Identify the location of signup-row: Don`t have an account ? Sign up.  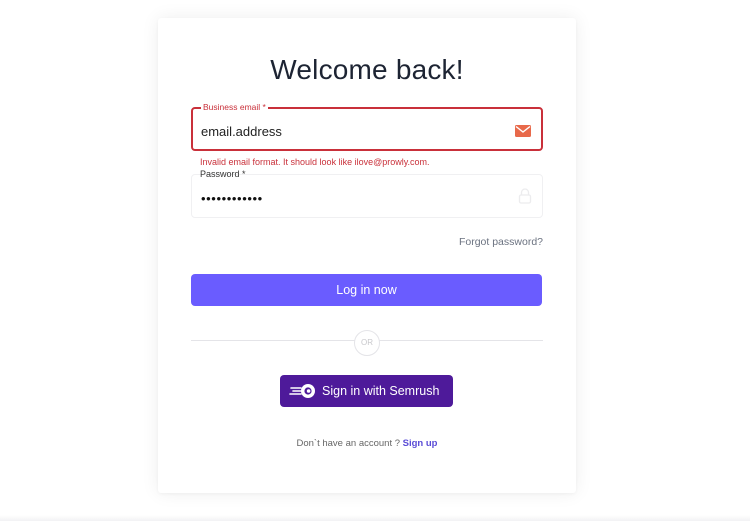
(367, 443).